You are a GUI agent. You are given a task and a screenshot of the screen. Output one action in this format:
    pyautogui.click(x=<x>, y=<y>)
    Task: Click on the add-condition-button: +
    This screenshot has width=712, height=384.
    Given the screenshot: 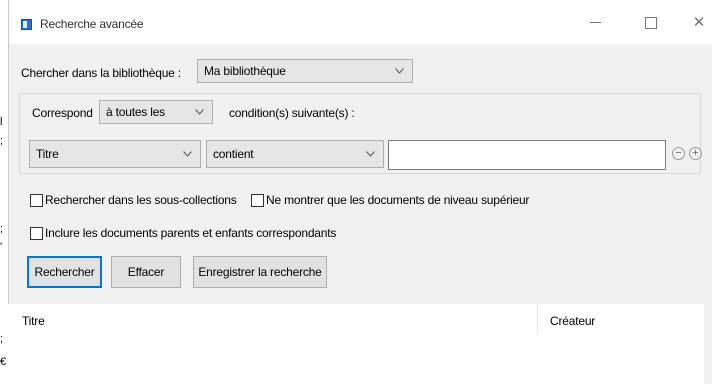 What is the action you would take?
    pyautogui.click(x=695, y=153)
    